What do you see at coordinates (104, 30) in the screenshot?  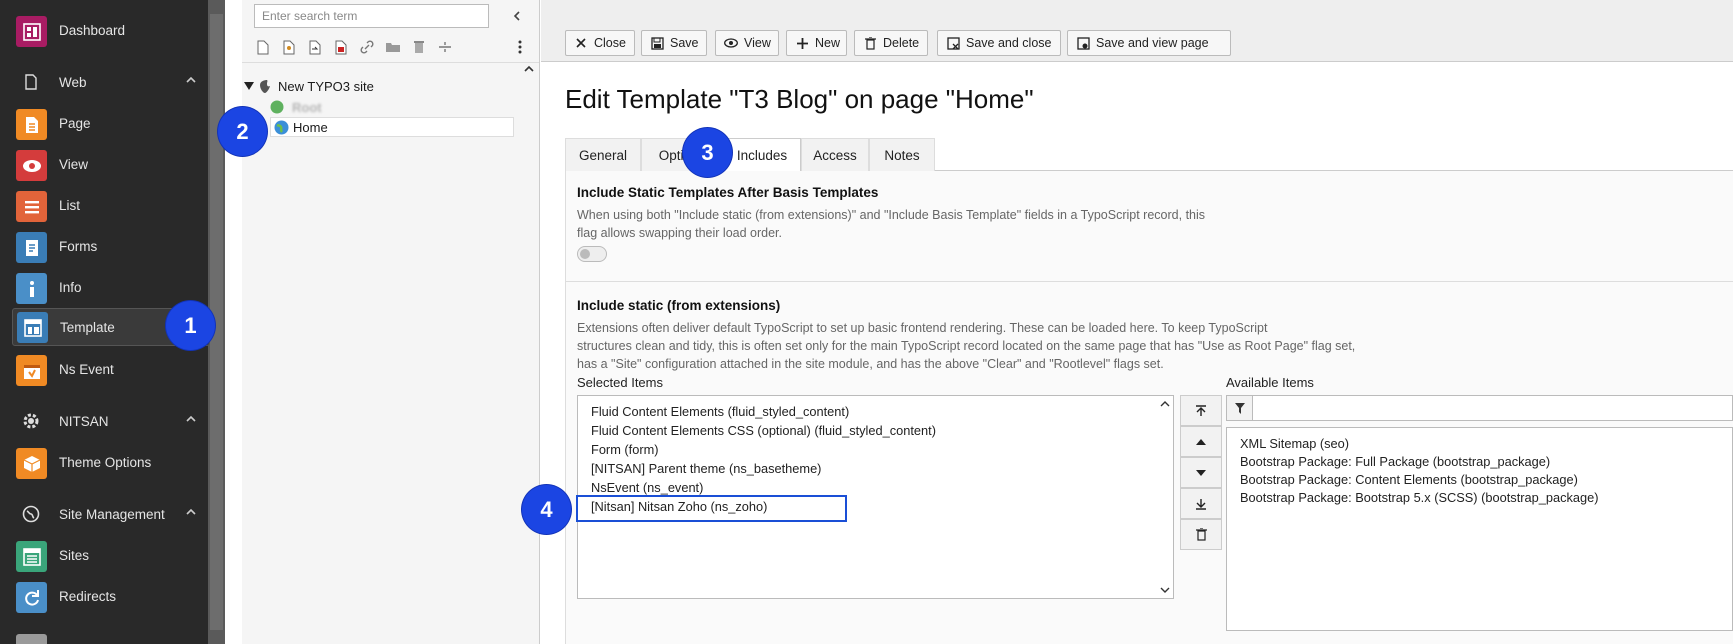 I see `module-dashboard: Dashboard` at bounding box center [104, 30].